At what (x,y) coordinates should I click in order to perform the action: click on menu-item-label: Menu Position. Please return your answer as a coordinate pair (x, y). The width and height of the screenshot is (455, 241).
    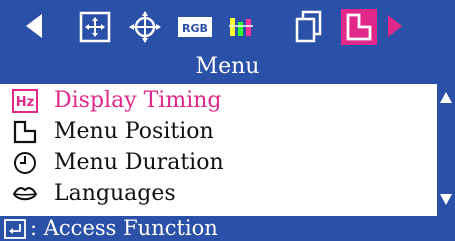
    Looking at the image, I should click on (134, 131).